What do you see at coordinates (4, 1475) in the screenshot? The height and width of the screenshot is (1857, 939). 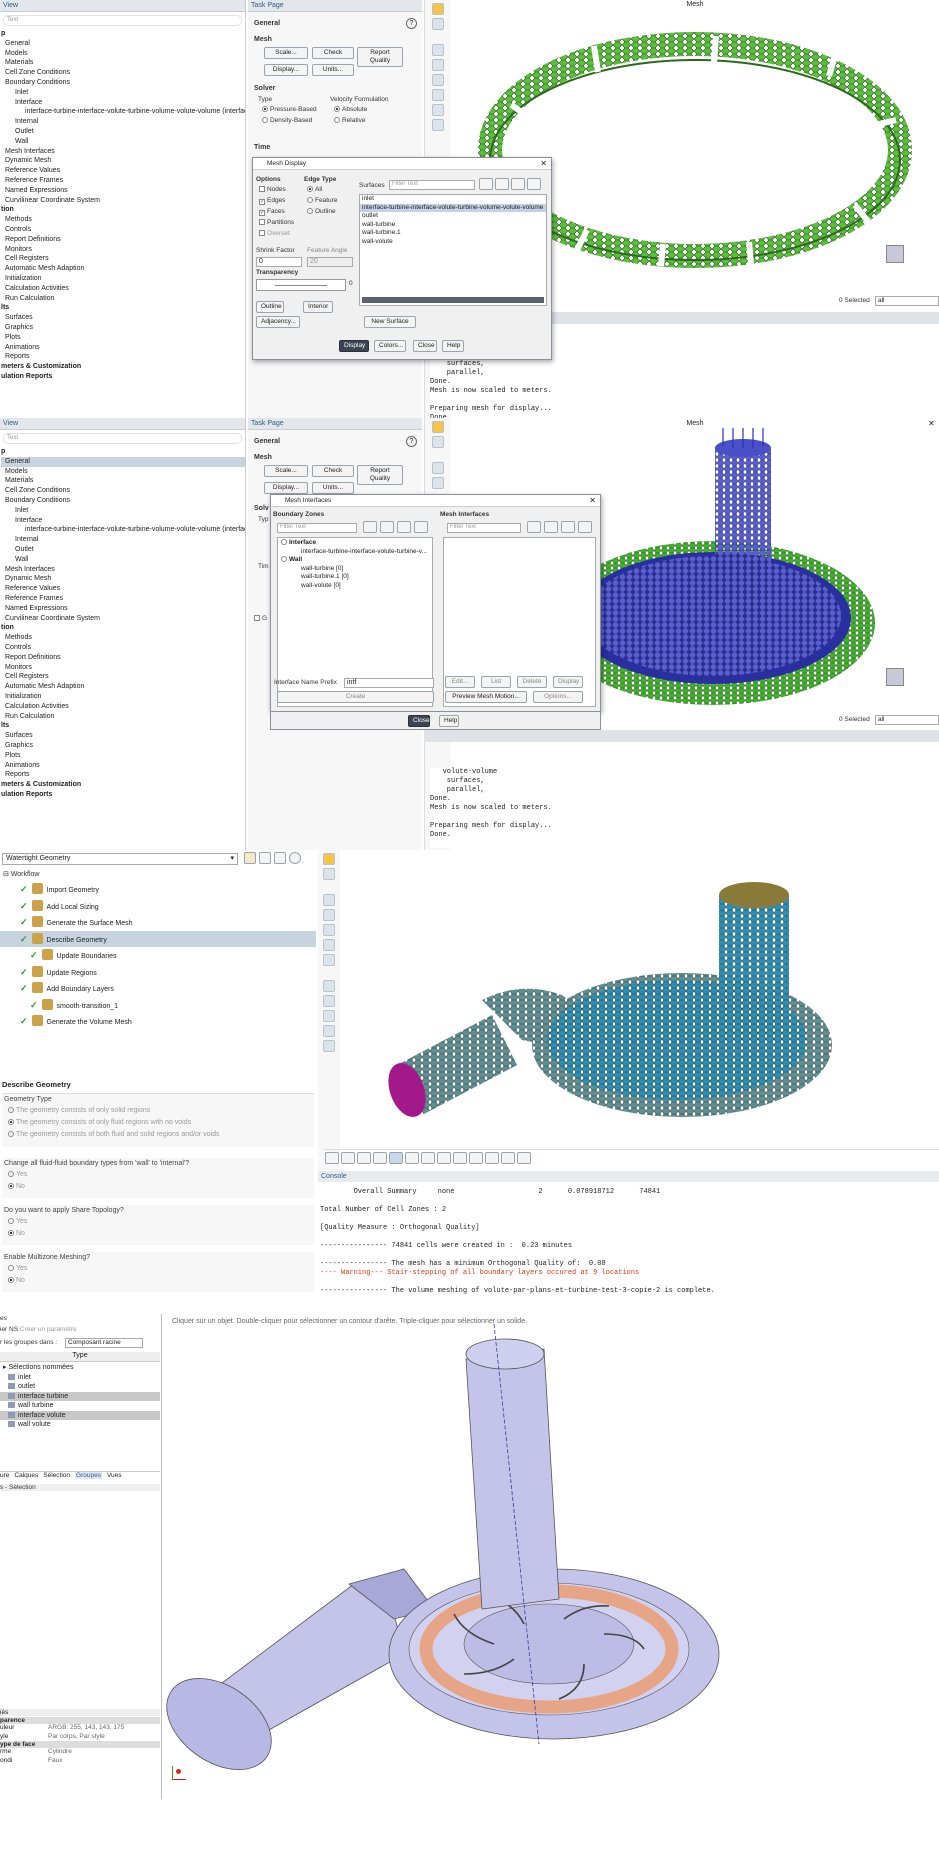 I see `panel-tab: ure` at bounding box center [4, 1475].